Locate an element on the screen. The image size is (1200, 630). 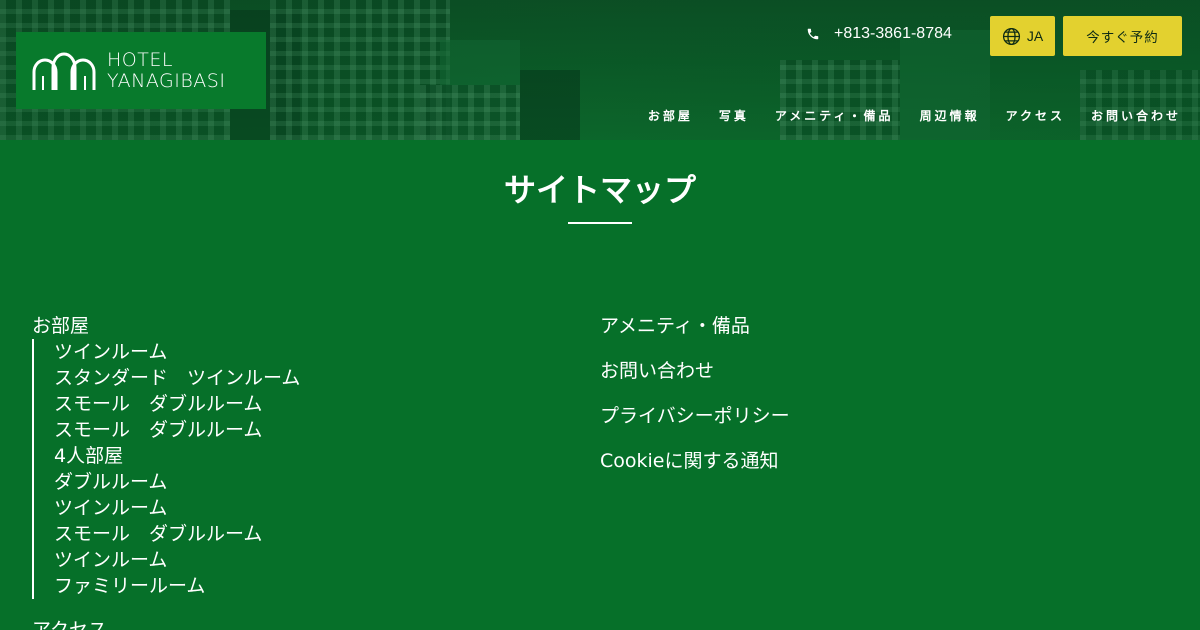
phone-icon is located at coordinates (813, 34).